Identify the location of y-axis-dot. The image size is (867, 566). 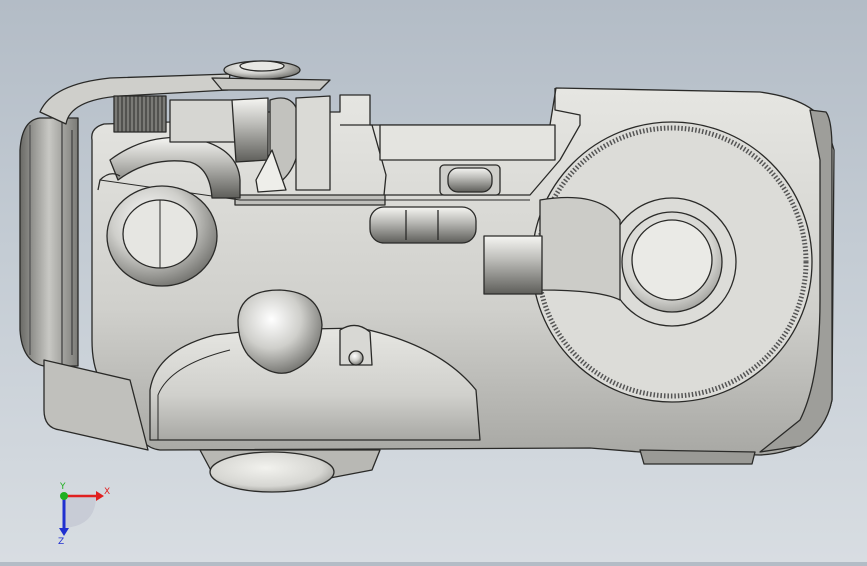
(64, 496).